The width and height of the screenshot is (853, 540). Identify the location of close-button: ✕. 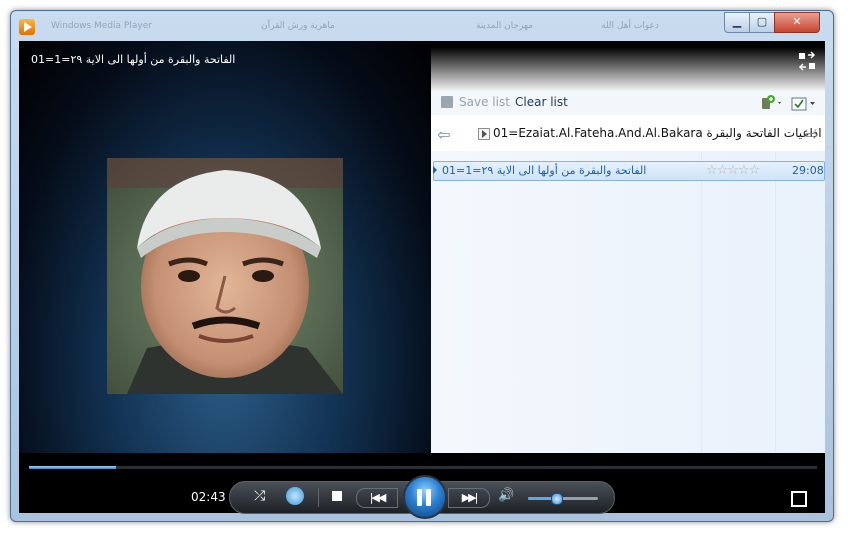
(797, 22).